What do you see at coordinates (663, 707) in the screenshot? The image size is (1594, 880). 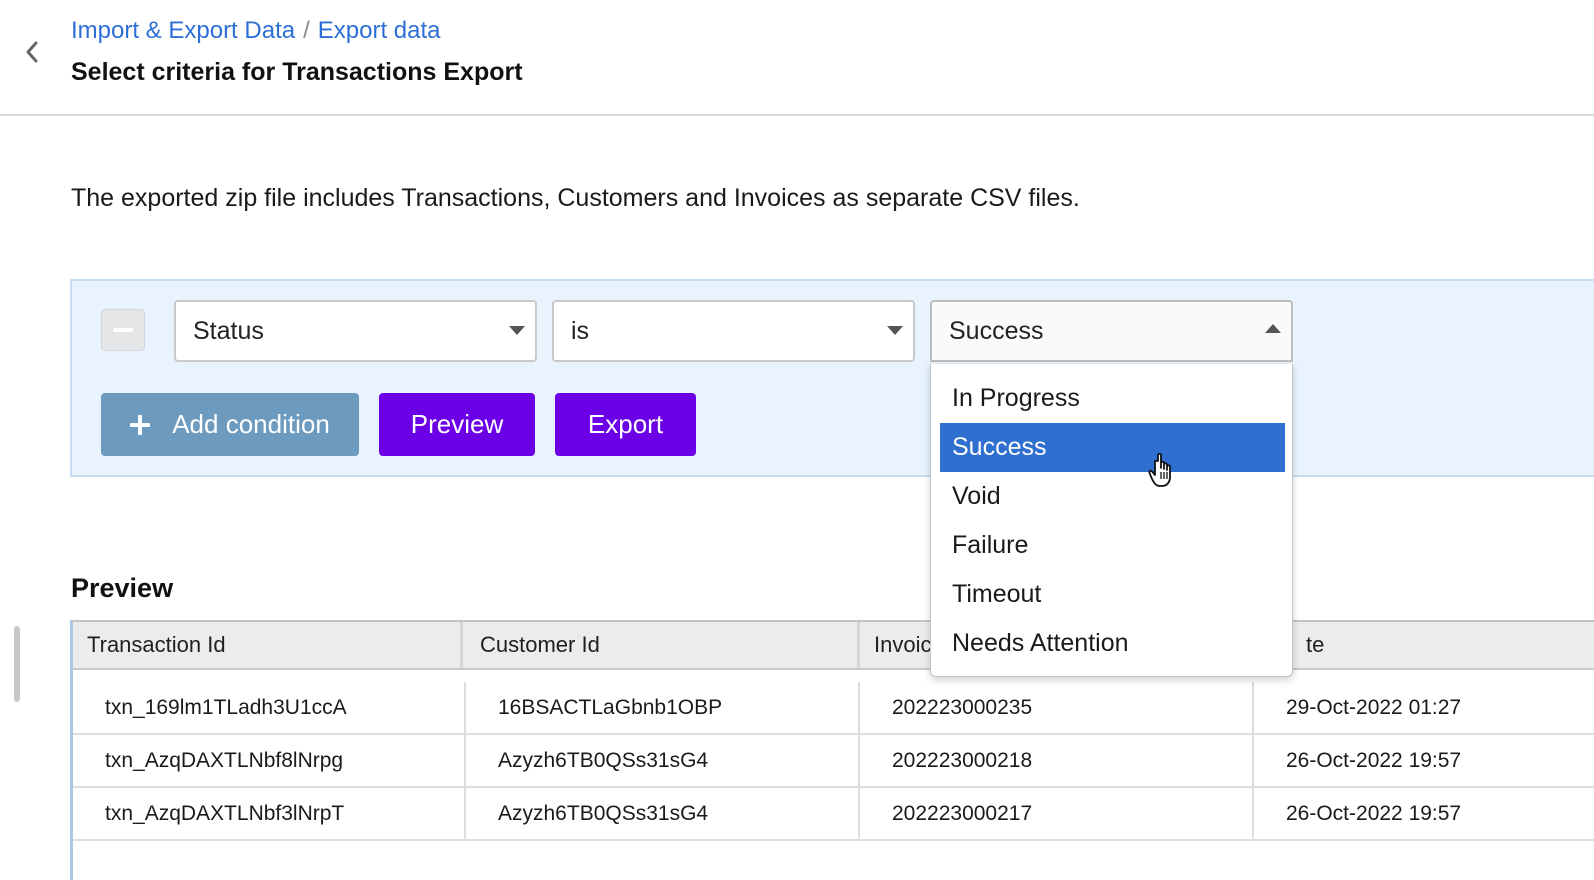 I see `cell-customer-id: 16BSACTLaGbnb1OBP` at bounding box center [663, 707].